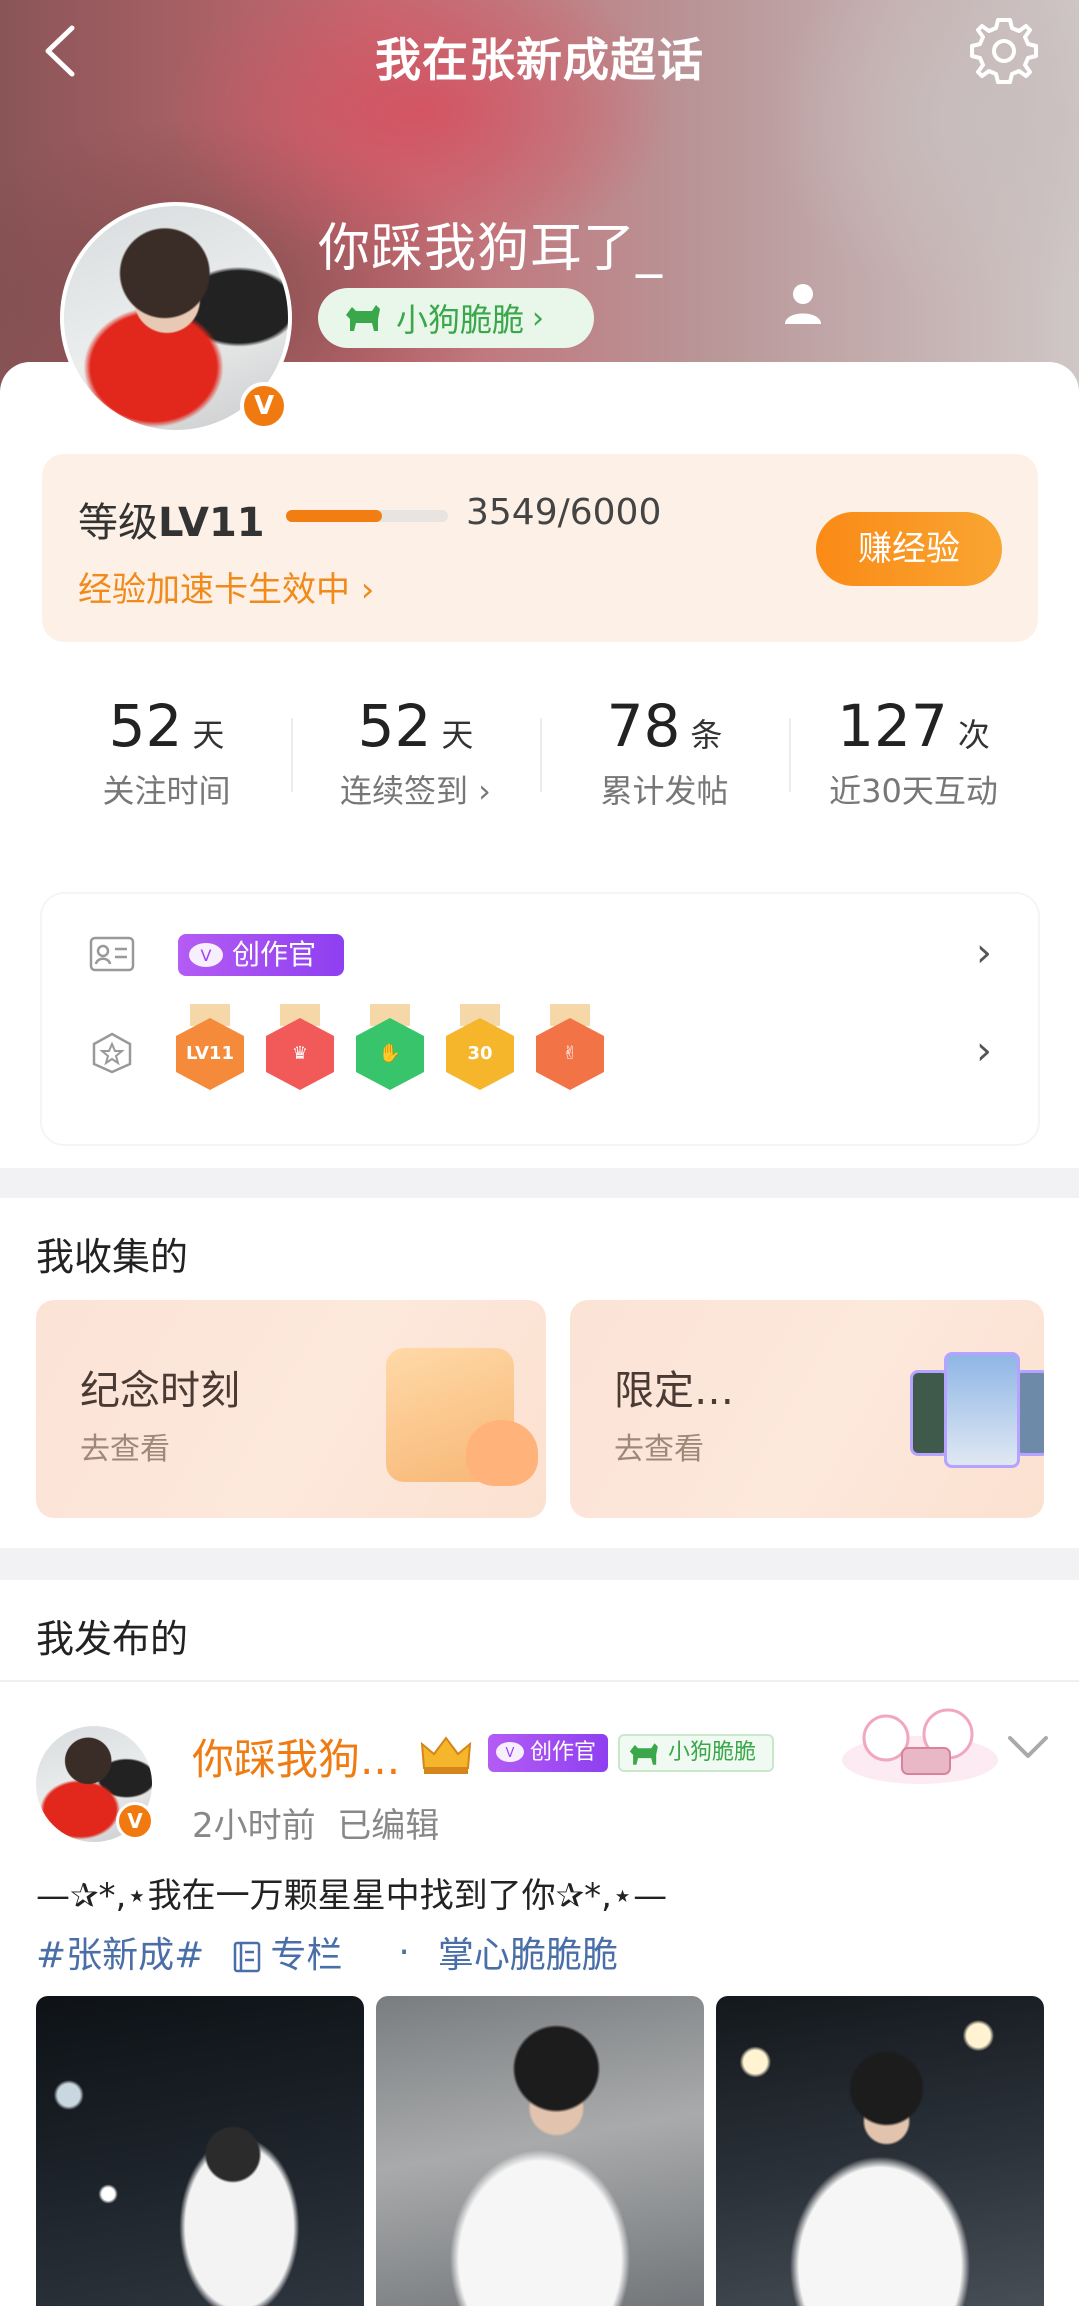 The image size is (1079, 2306). I want to click on stat-value: 78, so click(643, 726).